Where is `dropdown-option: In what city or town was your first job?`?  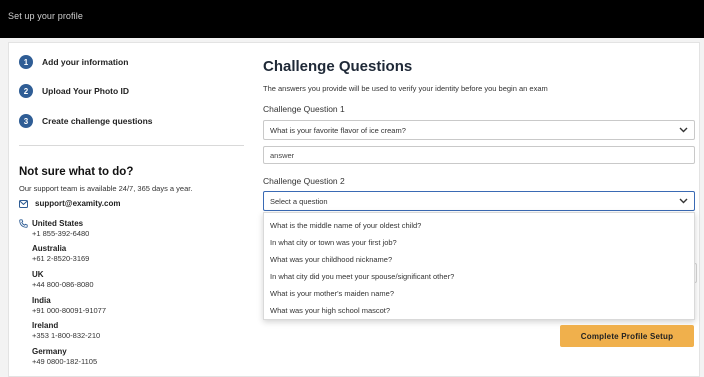 dropdown-option: In what city or town was your first job? is located at coordinates (333, 242).